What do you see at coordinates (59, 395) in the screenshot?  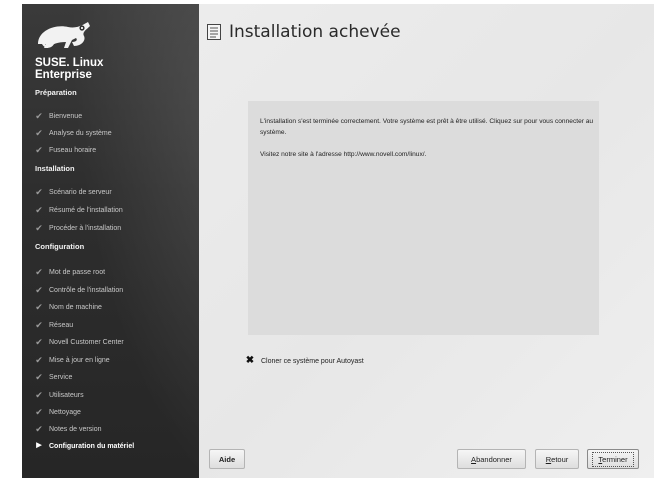 I see `step-utilisateurs: ✔ Utilisateurs` at bounding box center [59, 395].